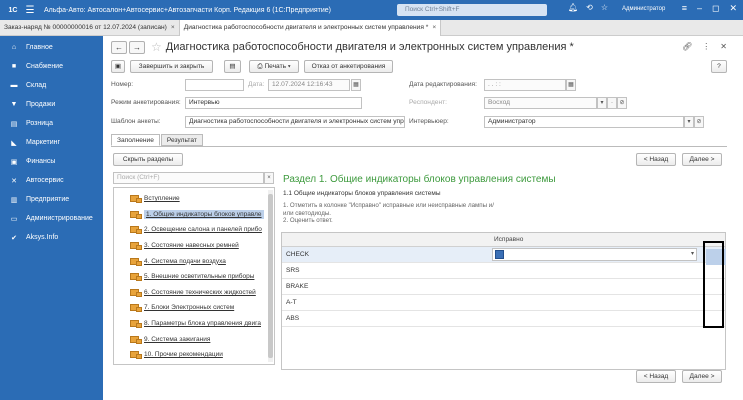  What do you see at coordinates (472, 10) in the screenshot?
I see `global-search-input: Поиск Ctrl+Shift+F` at bounding box center [472, 10].